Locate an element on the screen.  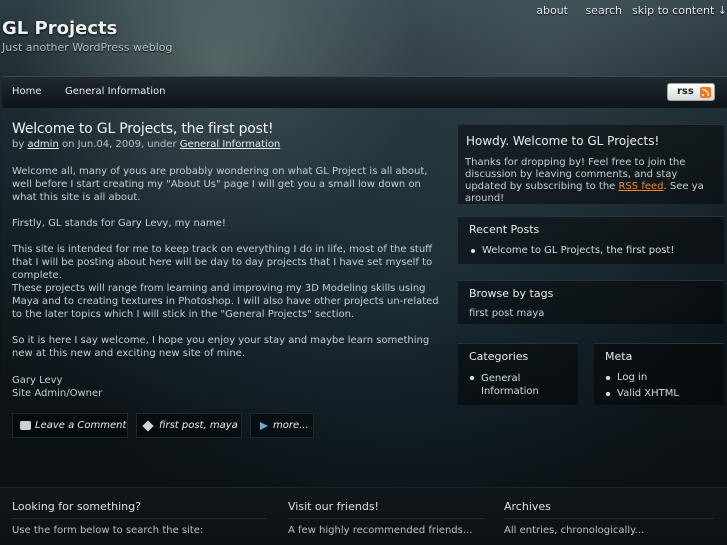
post-signature-role: Site Admin/Owner is located at coordinates (57, 393).